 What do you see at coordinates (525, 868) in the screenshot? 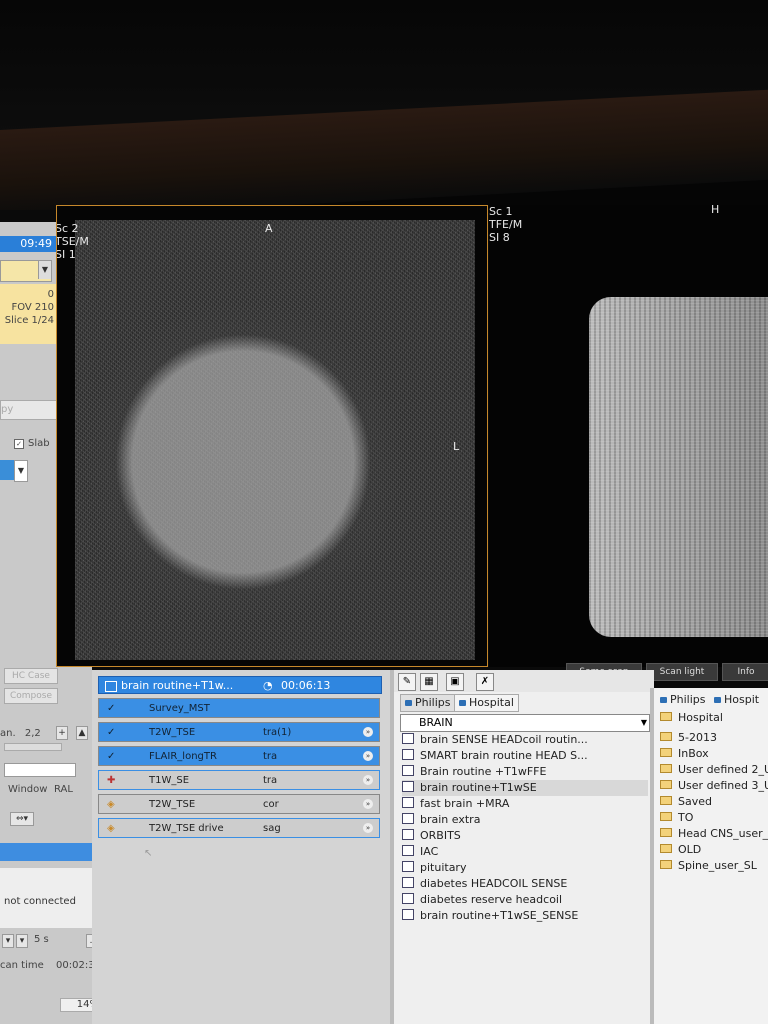
I see `examcard-item: pituitary` at bounding box center [525, 868].